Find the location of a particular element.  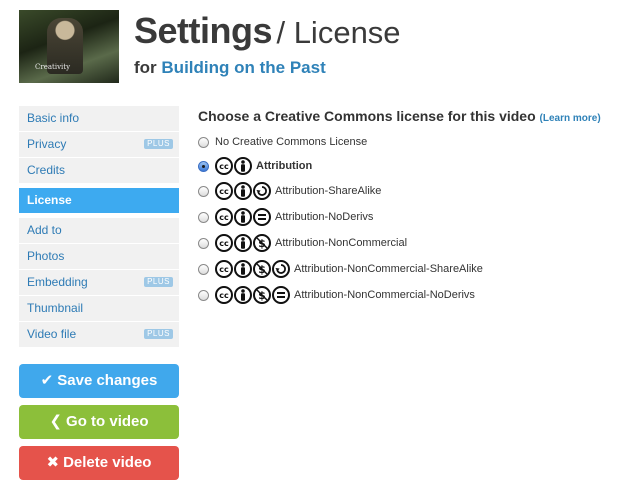

learn-more-link: Learn more is located at coordinates (570, 118).